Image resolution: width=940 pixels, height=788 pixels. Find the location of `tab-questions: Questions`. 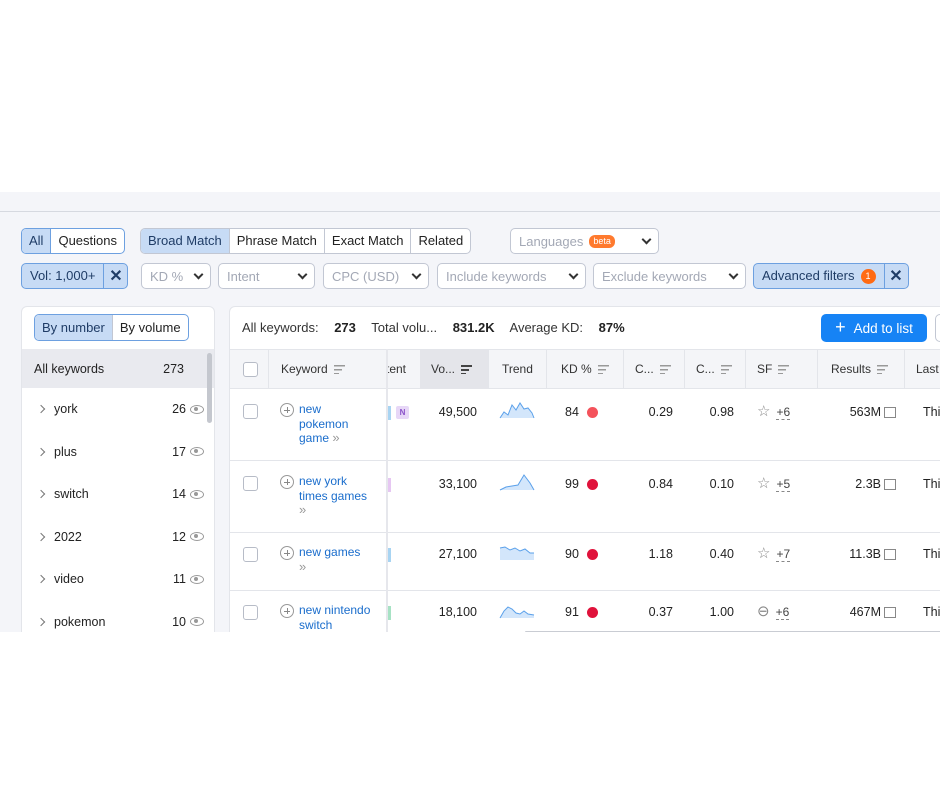

tab-questions: Questions is located at coordinates (87, 241).